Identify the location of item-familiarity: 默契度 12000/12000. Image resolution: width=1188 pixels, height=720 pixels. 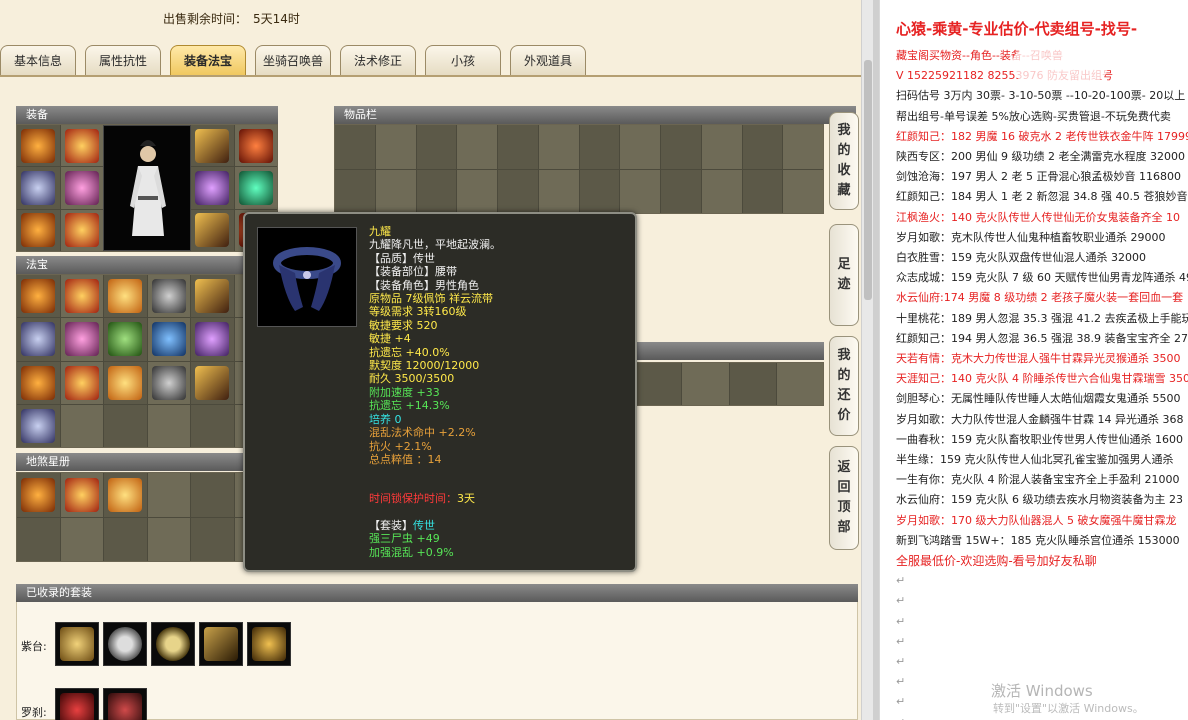
(424, 366).